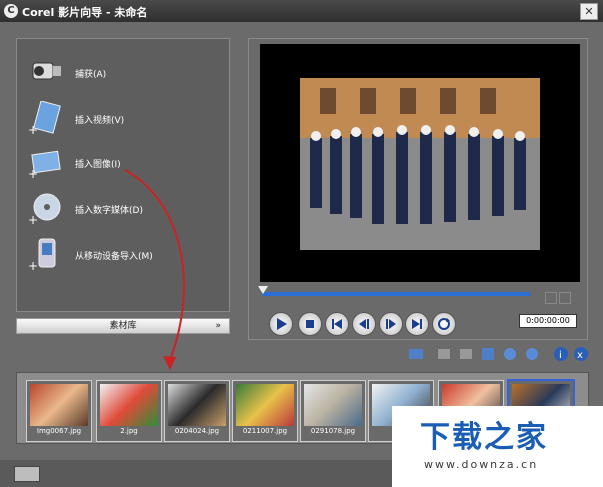 This screenshot has height=487, width=603. What do you see at coordinates (548, 321) in the screenshot?
I see `timecode-field: 0:00:00:00` at bounding box center [548, 321].